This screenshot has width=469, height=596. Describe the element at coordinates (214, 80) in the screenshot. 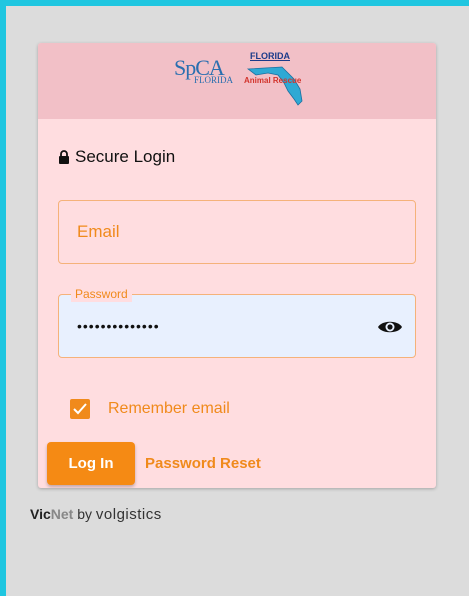

I see `spca-logo-subtext: FLORIDA` at that location.